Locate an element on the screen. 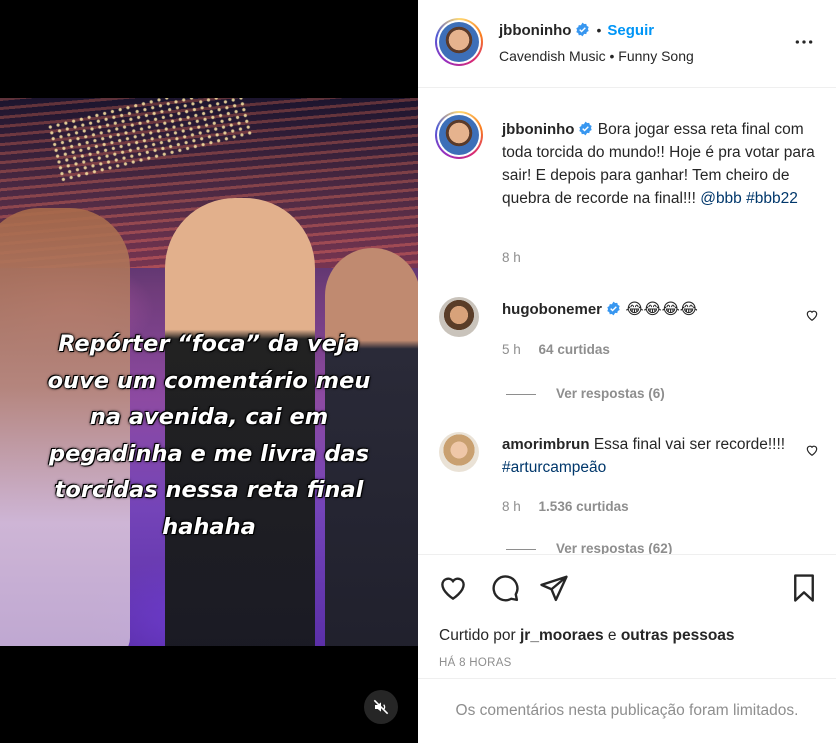  comment-meta: 8 h 1.536 curtidas is located at coordinates (565, 506).